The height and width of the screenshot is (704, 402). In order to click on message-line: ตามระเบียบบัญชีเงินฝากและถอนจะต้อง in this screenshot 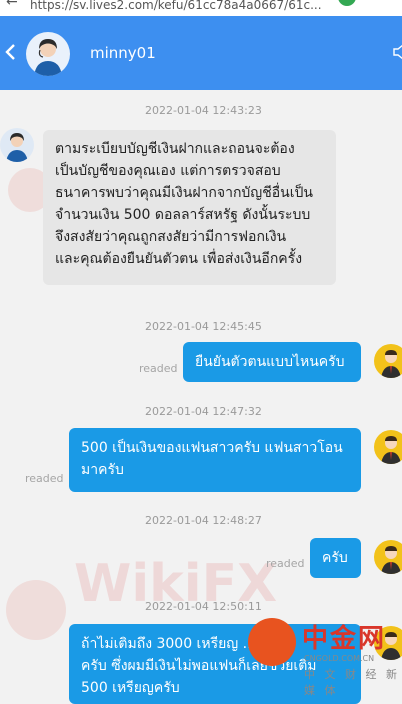, I will do `click(175, 149)`.